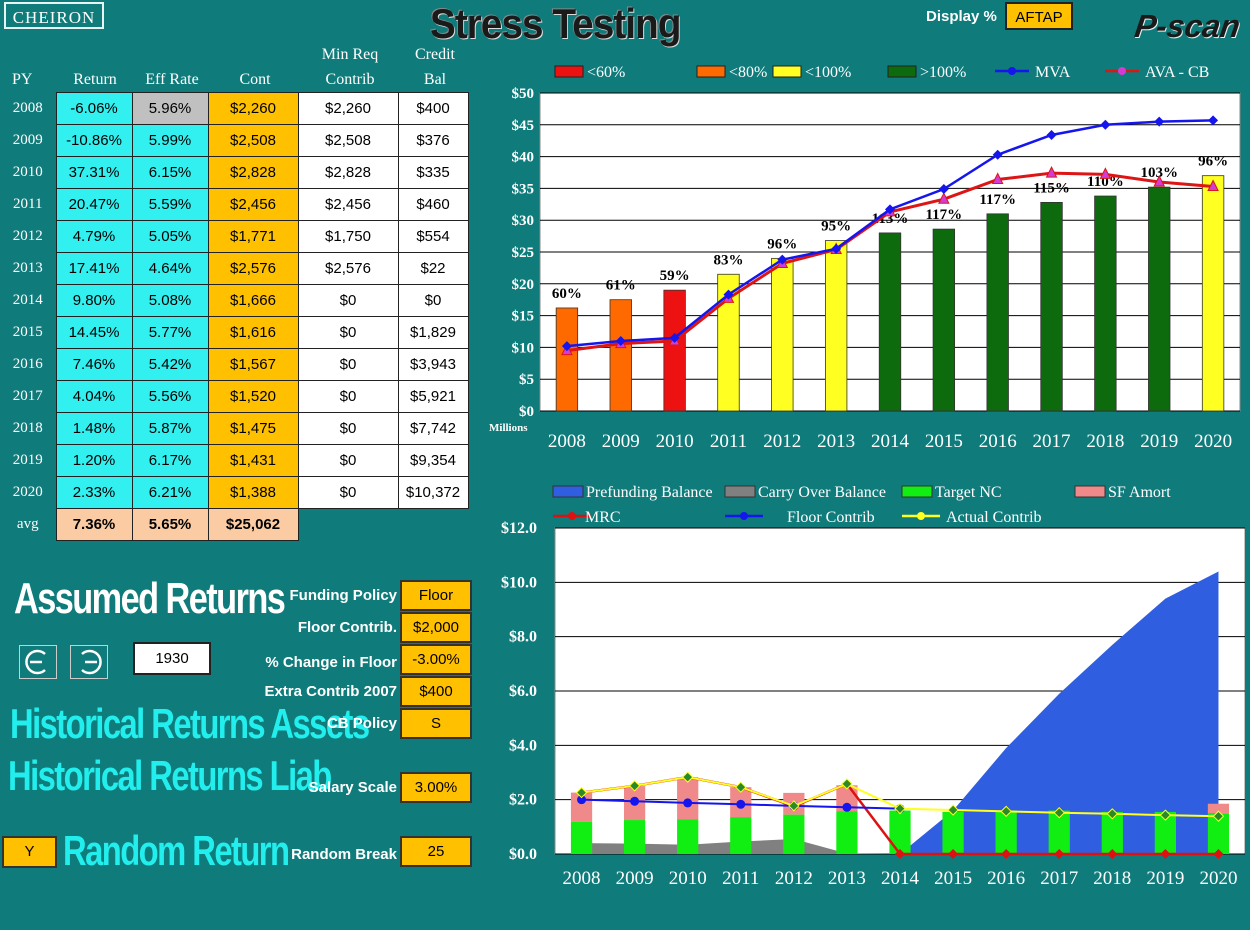  Describe the element at coordinates (94, 492) in the screenshot. I see `return-cell: 2.33%` at that location.